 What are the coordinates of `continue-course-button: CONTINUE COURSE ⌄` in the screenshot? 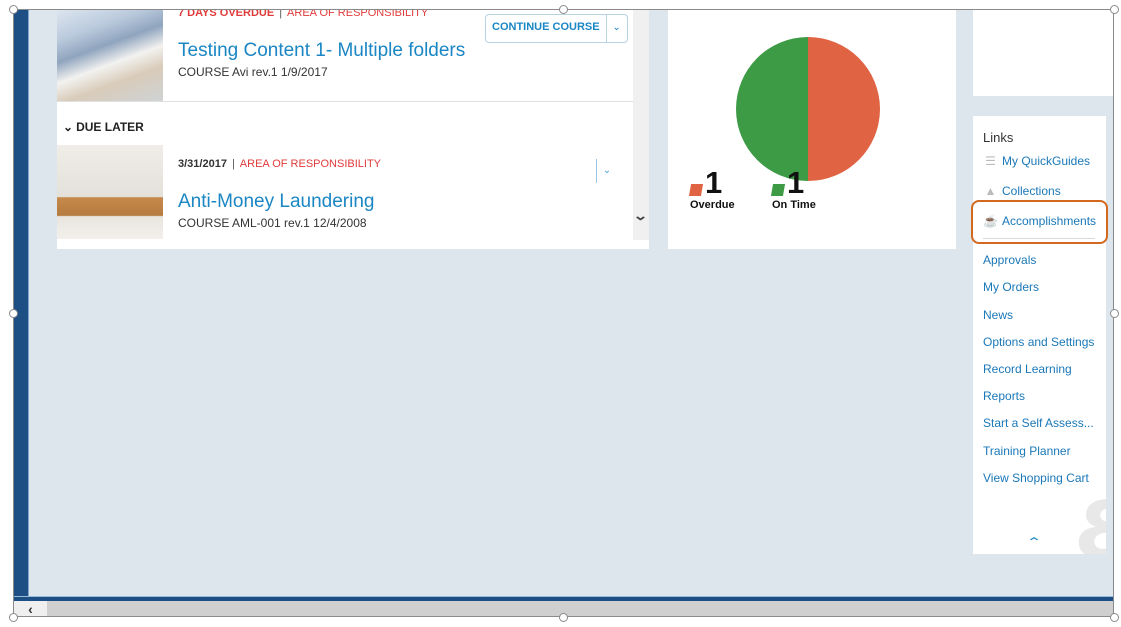 It's located at (556, 28).